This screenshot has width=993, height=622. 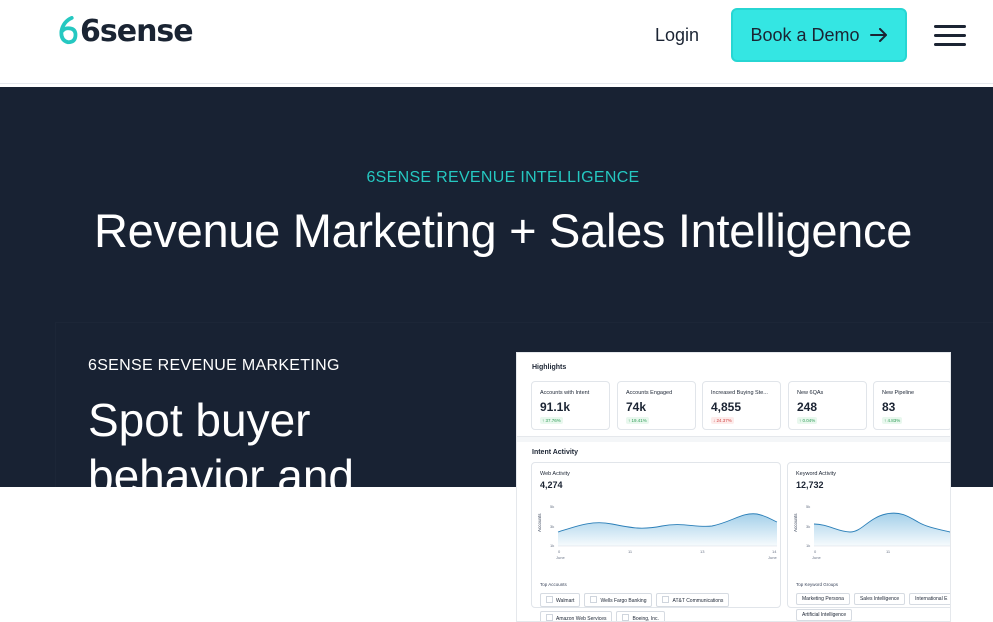 What do you see at coordinates (221, 440) in the screenshot?
I see `card-title: Spot buyer behavior and` at bounding box center [221, 440].